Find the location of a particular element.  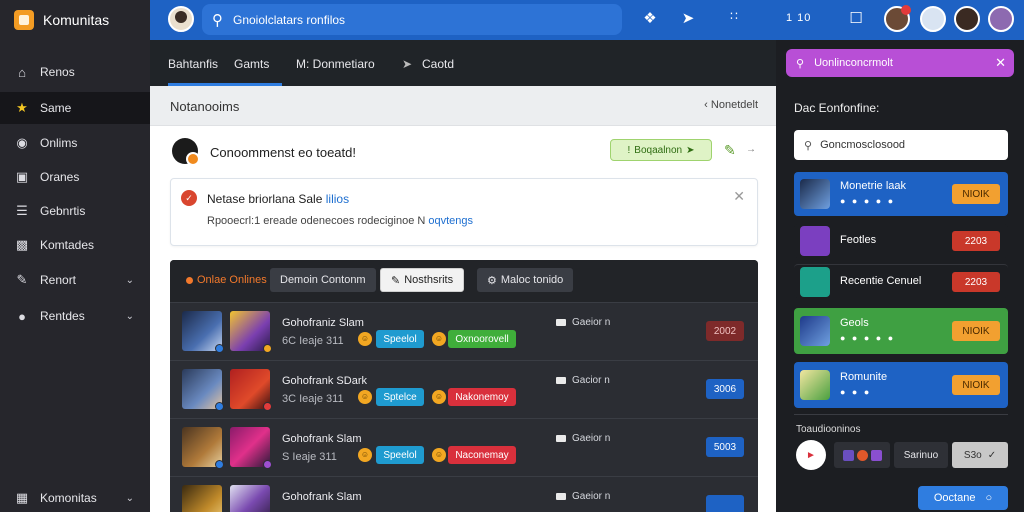

sidebar-item-komtades: ▩ Komtades is located at coordinates (75, 245).